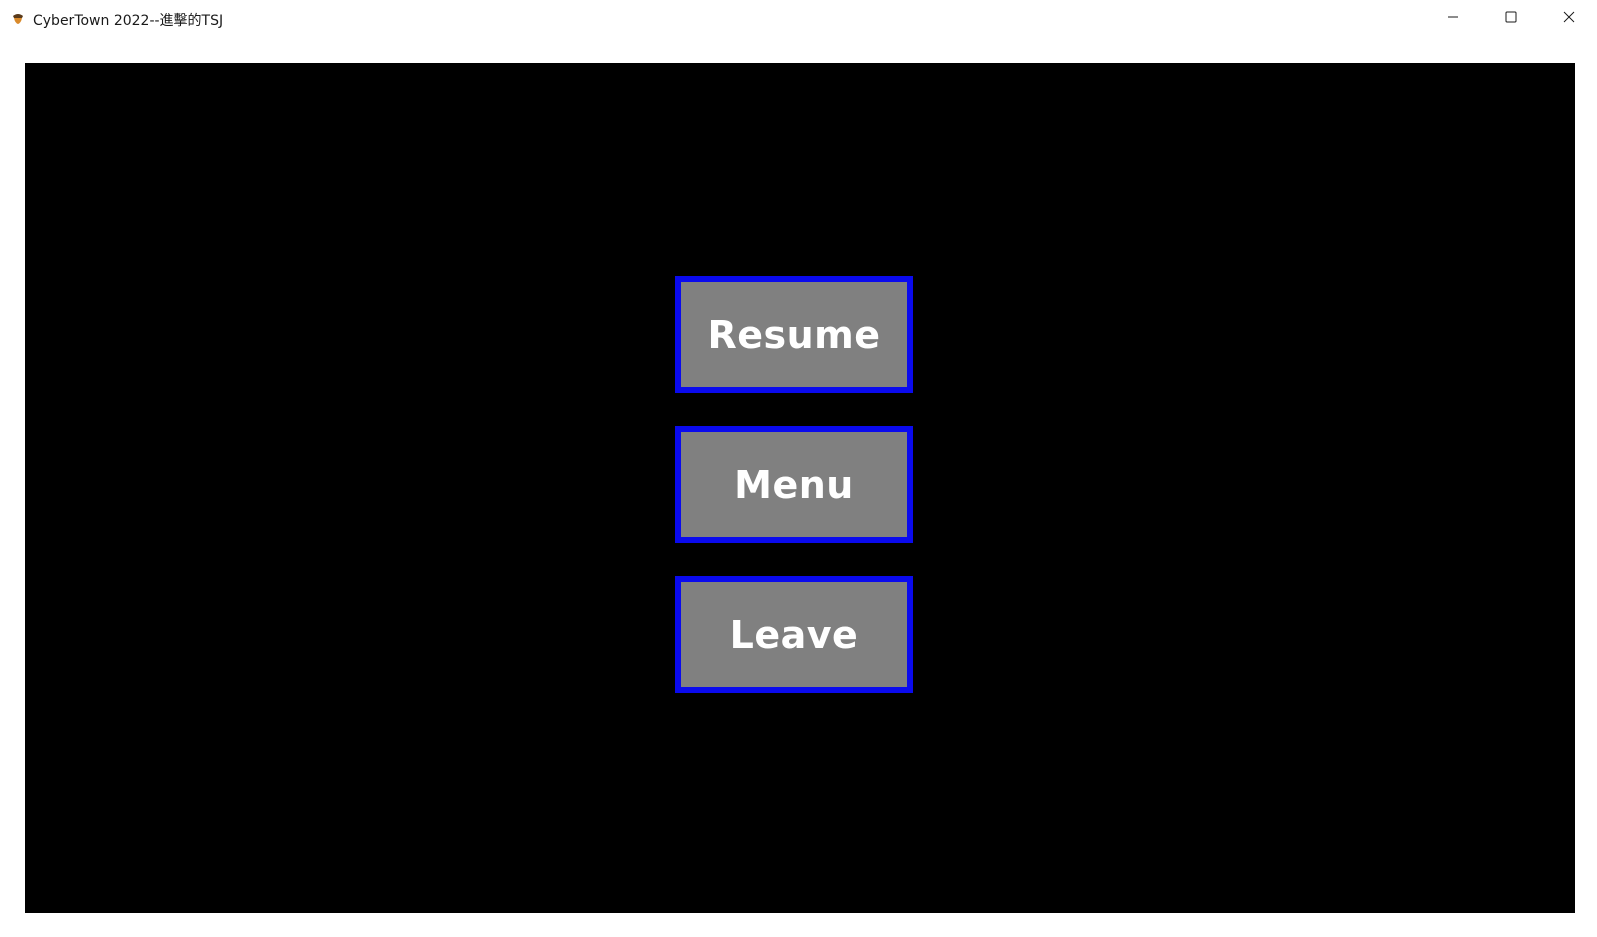 Image resolution: width=1597 pixels, height=937 pixels. I want to click on leave-button: Leave, so click(794, 634).